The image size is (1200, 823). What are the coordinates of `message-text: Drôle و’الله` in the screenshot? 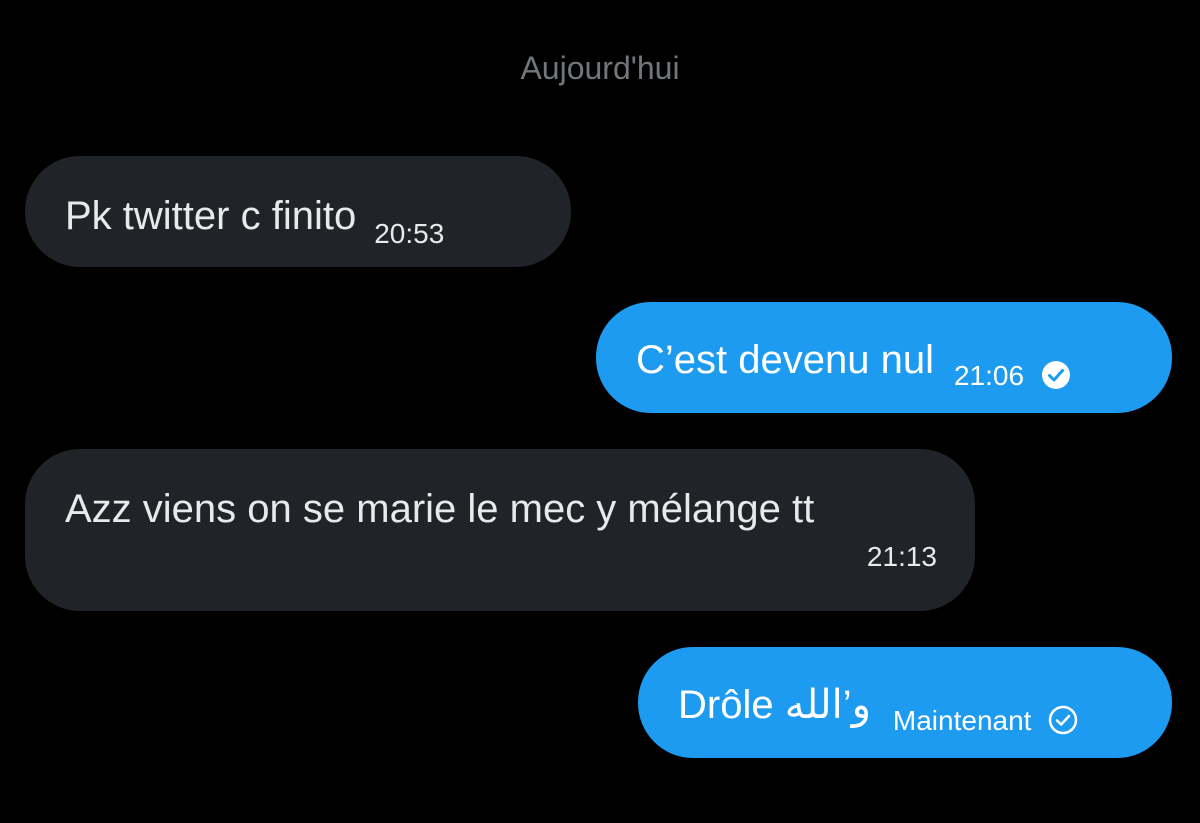 It's located at (774, 705).